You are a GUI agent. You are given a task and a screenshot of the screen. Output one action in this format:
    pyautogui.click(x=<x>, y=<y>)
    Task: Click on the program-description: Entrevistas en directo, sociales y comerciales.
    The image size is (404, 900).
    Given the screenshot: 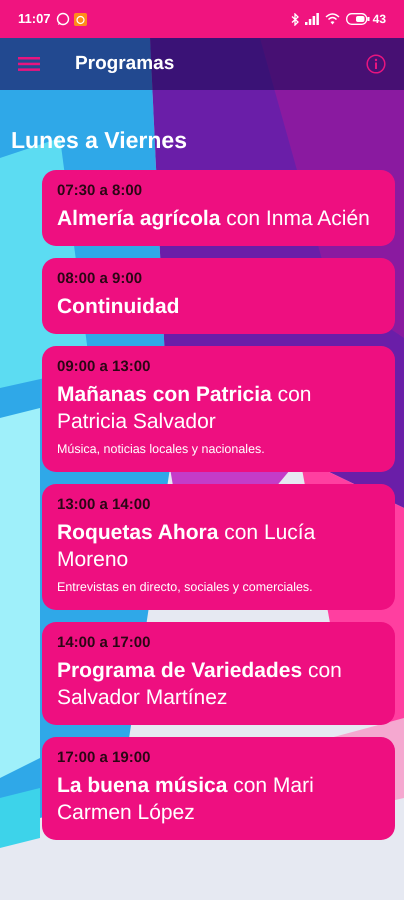 What is the action you would take?
    pyautogui.click(x=185, y=587)
    